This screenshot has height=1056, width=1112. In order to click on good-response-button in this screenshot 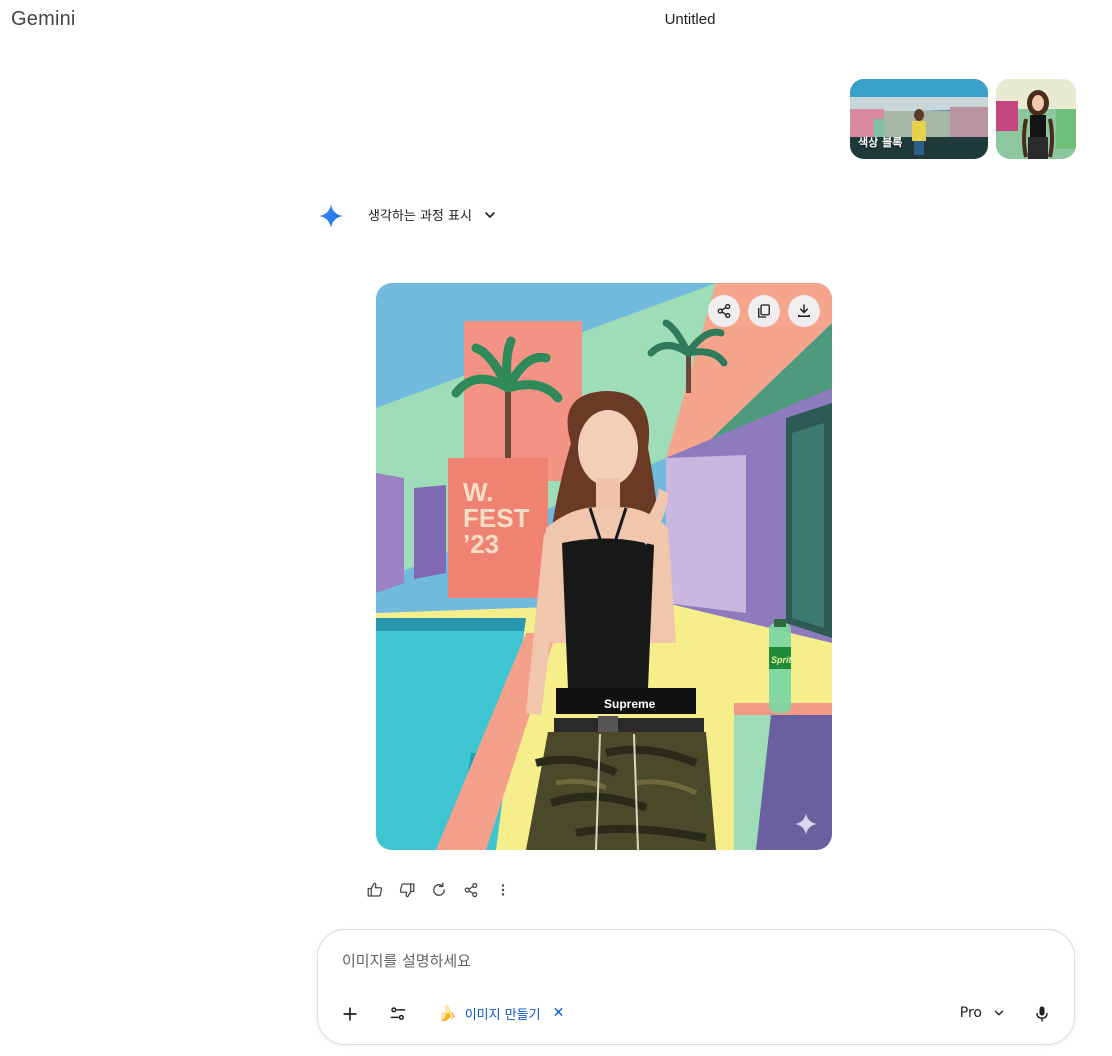, I will do `click(375, 890)`.